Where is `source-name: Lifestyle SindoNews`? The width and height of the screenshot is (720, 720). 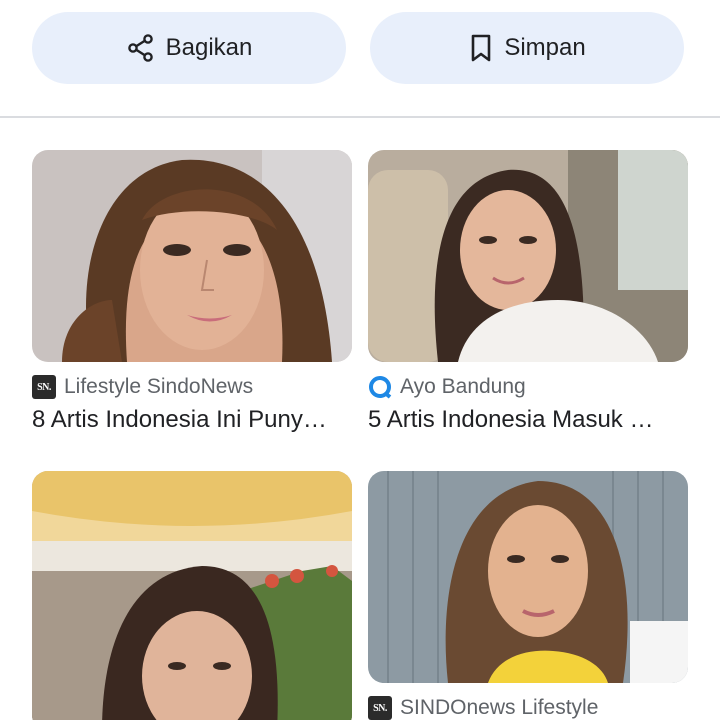
source-name: Lifestyle SindoNews is located at coordinates (159, 386).